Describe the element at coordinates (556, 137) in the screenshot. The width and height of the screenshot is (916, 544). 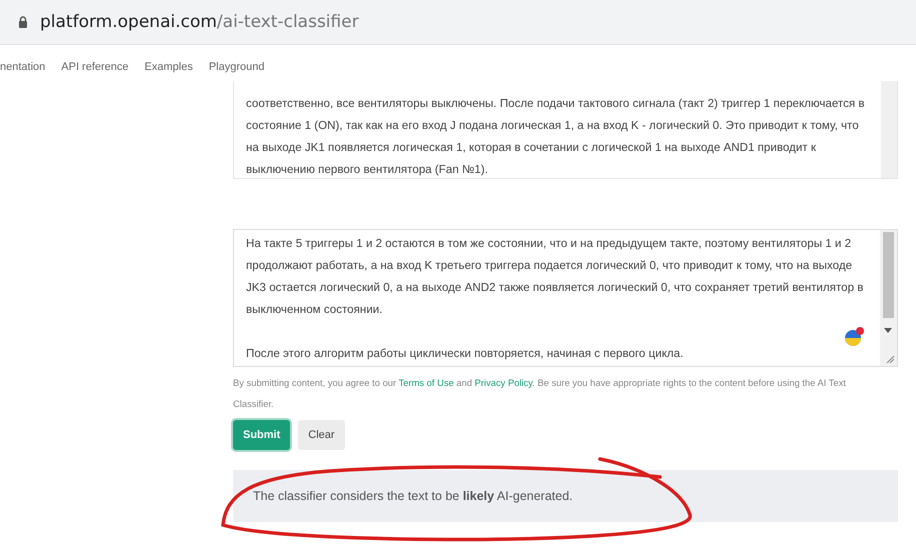
I see `paragraph: соответственно, все вентиляторы выключены. После подачи тактового сигнала (такт 2) триггер 1 переключается в состояние 1 (ON), так как на его вход J подана логическая 1, а на вход K - логический 0. Это приводит к тому, что на выходе JK1 появляется логическая 1, которая в сочетании с логической 1 на выходе AND1 приводит к выключению первого вентилятора (Fan №1).` at that location.